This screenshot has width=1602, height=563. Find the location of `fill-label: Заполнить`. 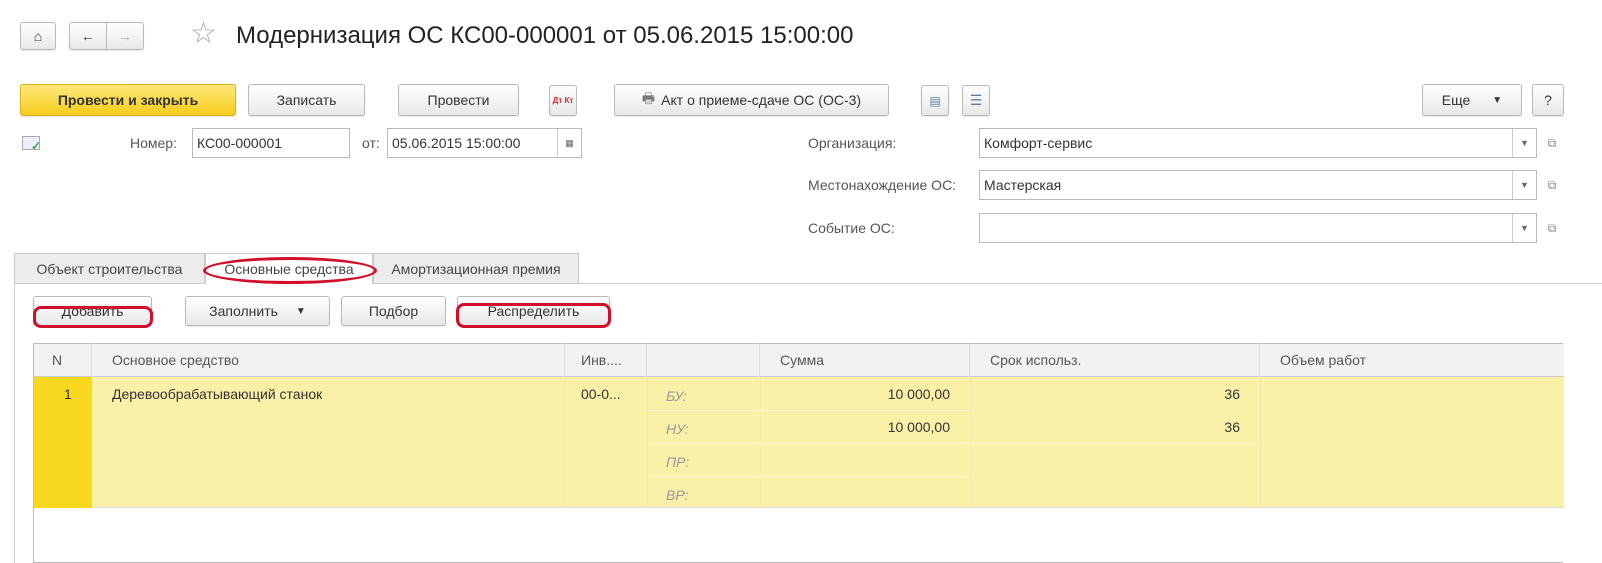

fill-label: Заполнить is located at coordinates (243, 311).